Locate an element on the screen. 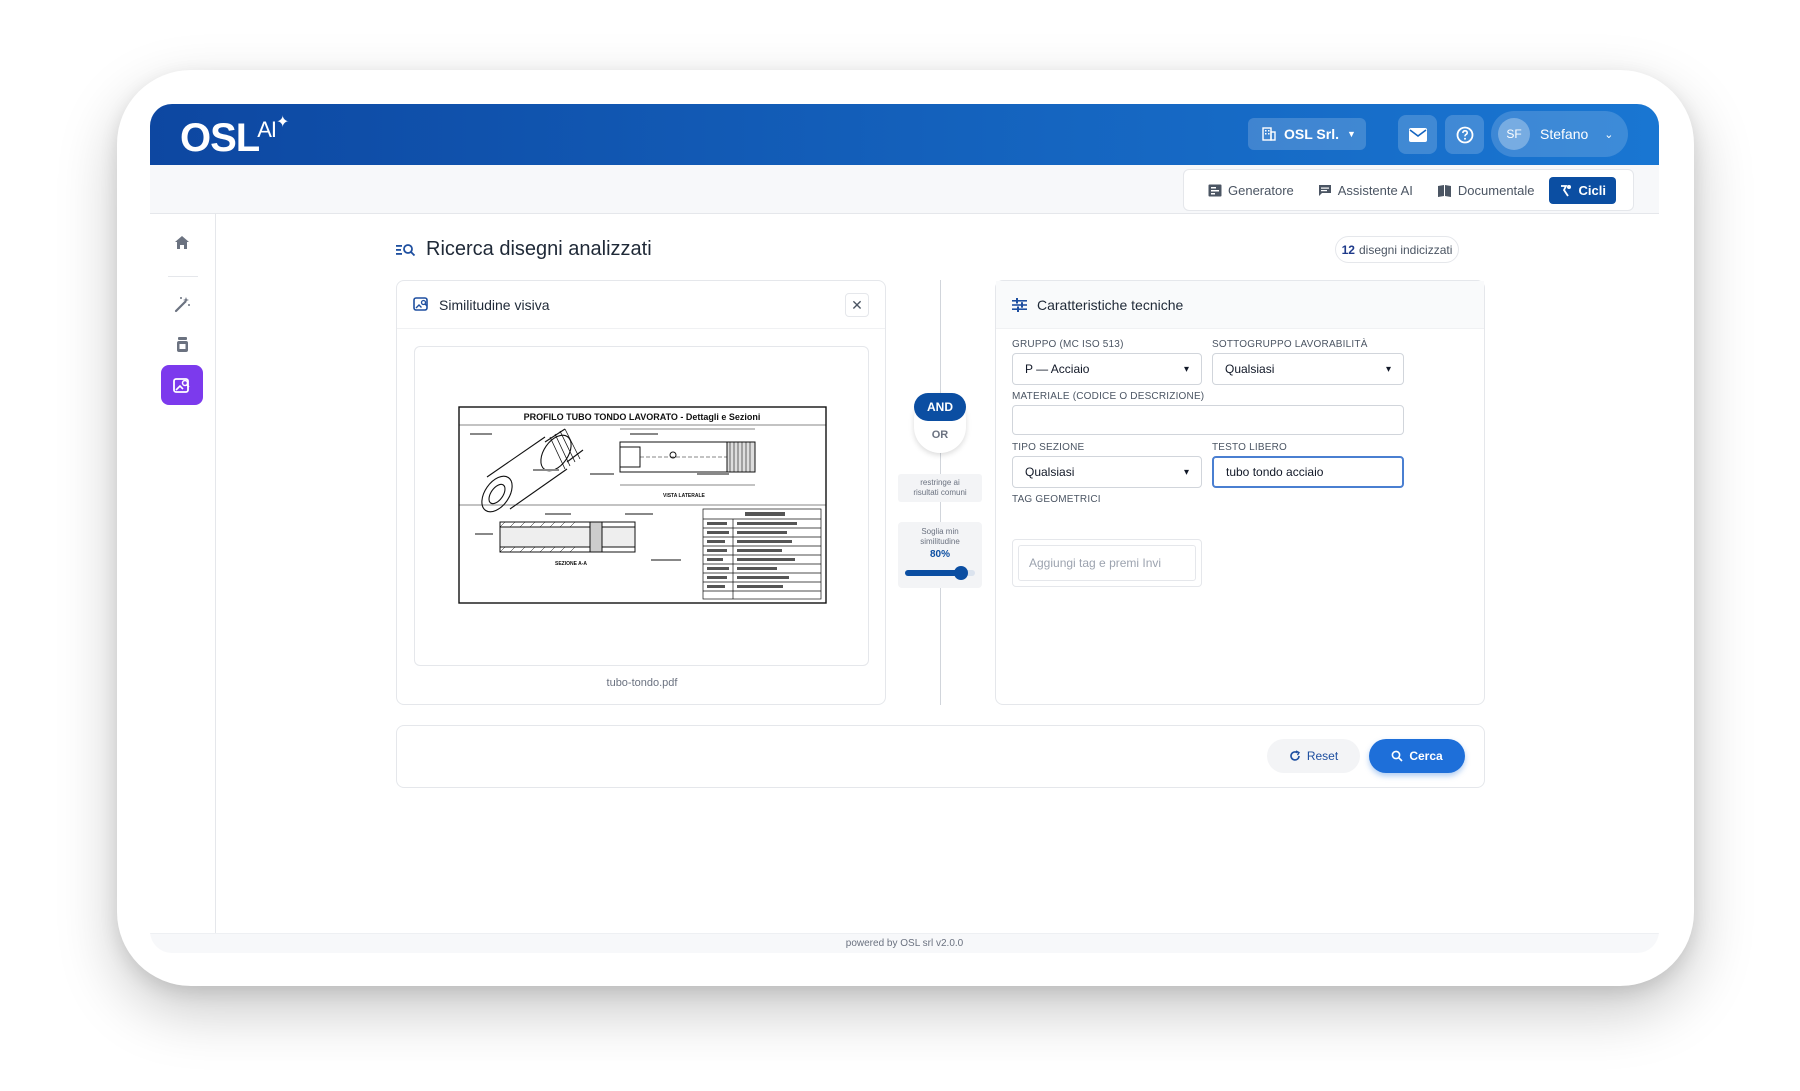  file-name: tubo-tondo.pdf is located at coordinates (642, 683).